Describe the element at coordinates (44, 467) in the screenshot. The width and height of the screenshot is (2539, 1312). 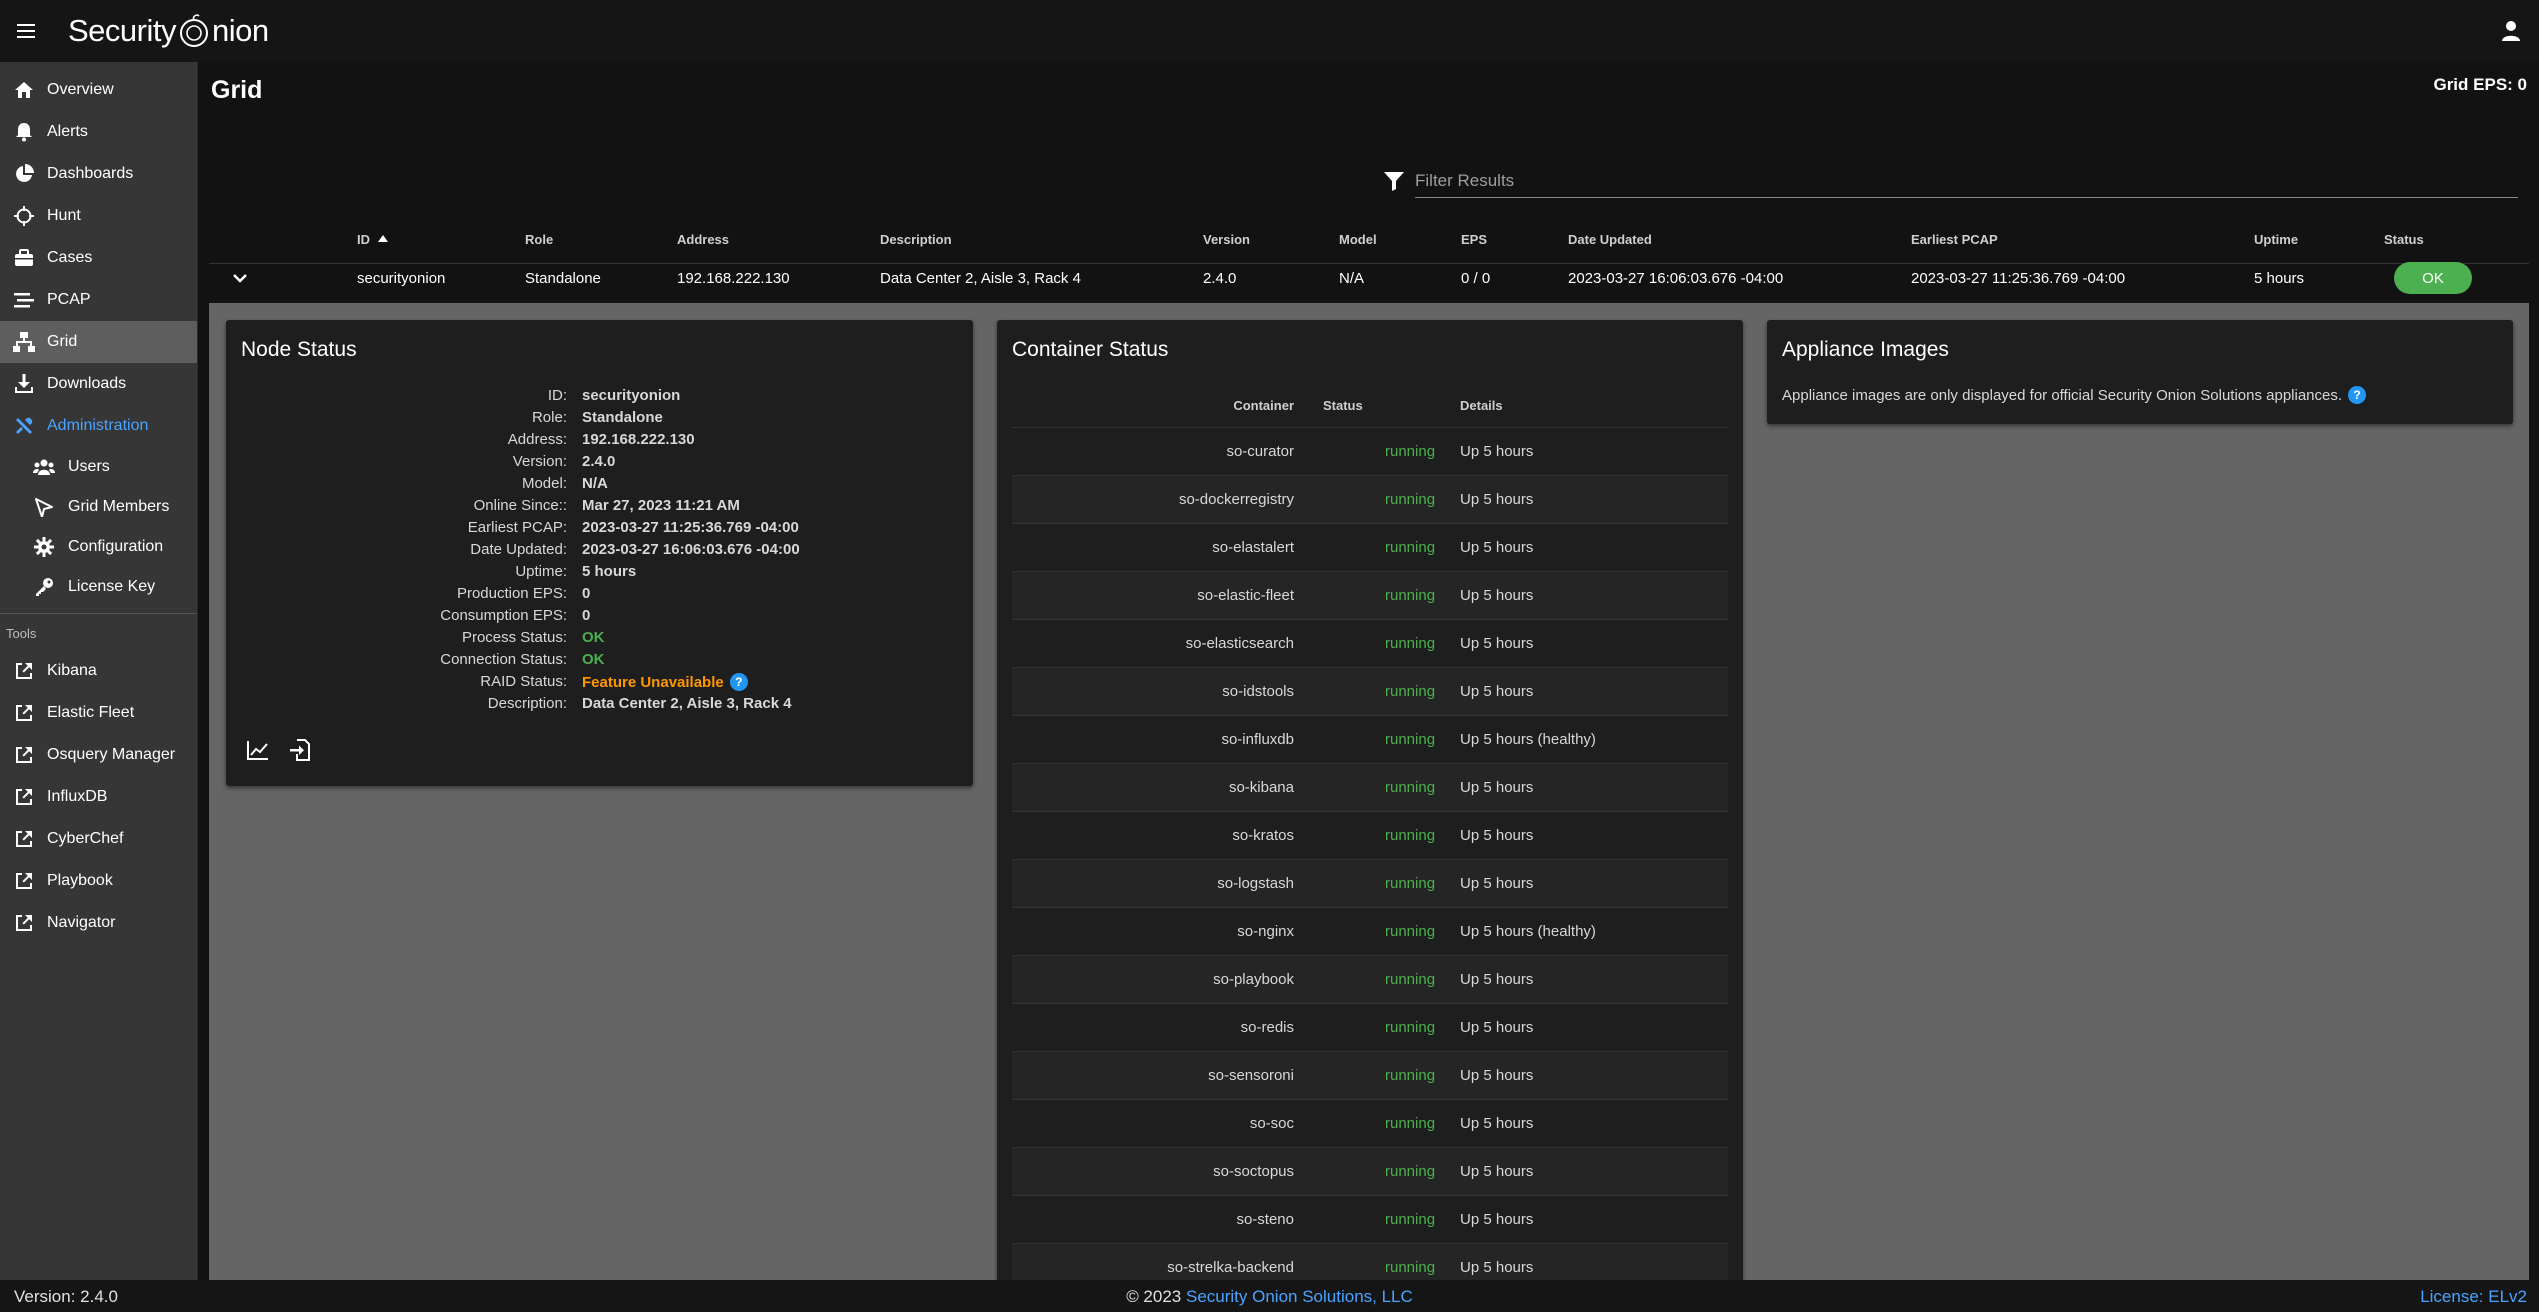
I see `users-icon` at that location.